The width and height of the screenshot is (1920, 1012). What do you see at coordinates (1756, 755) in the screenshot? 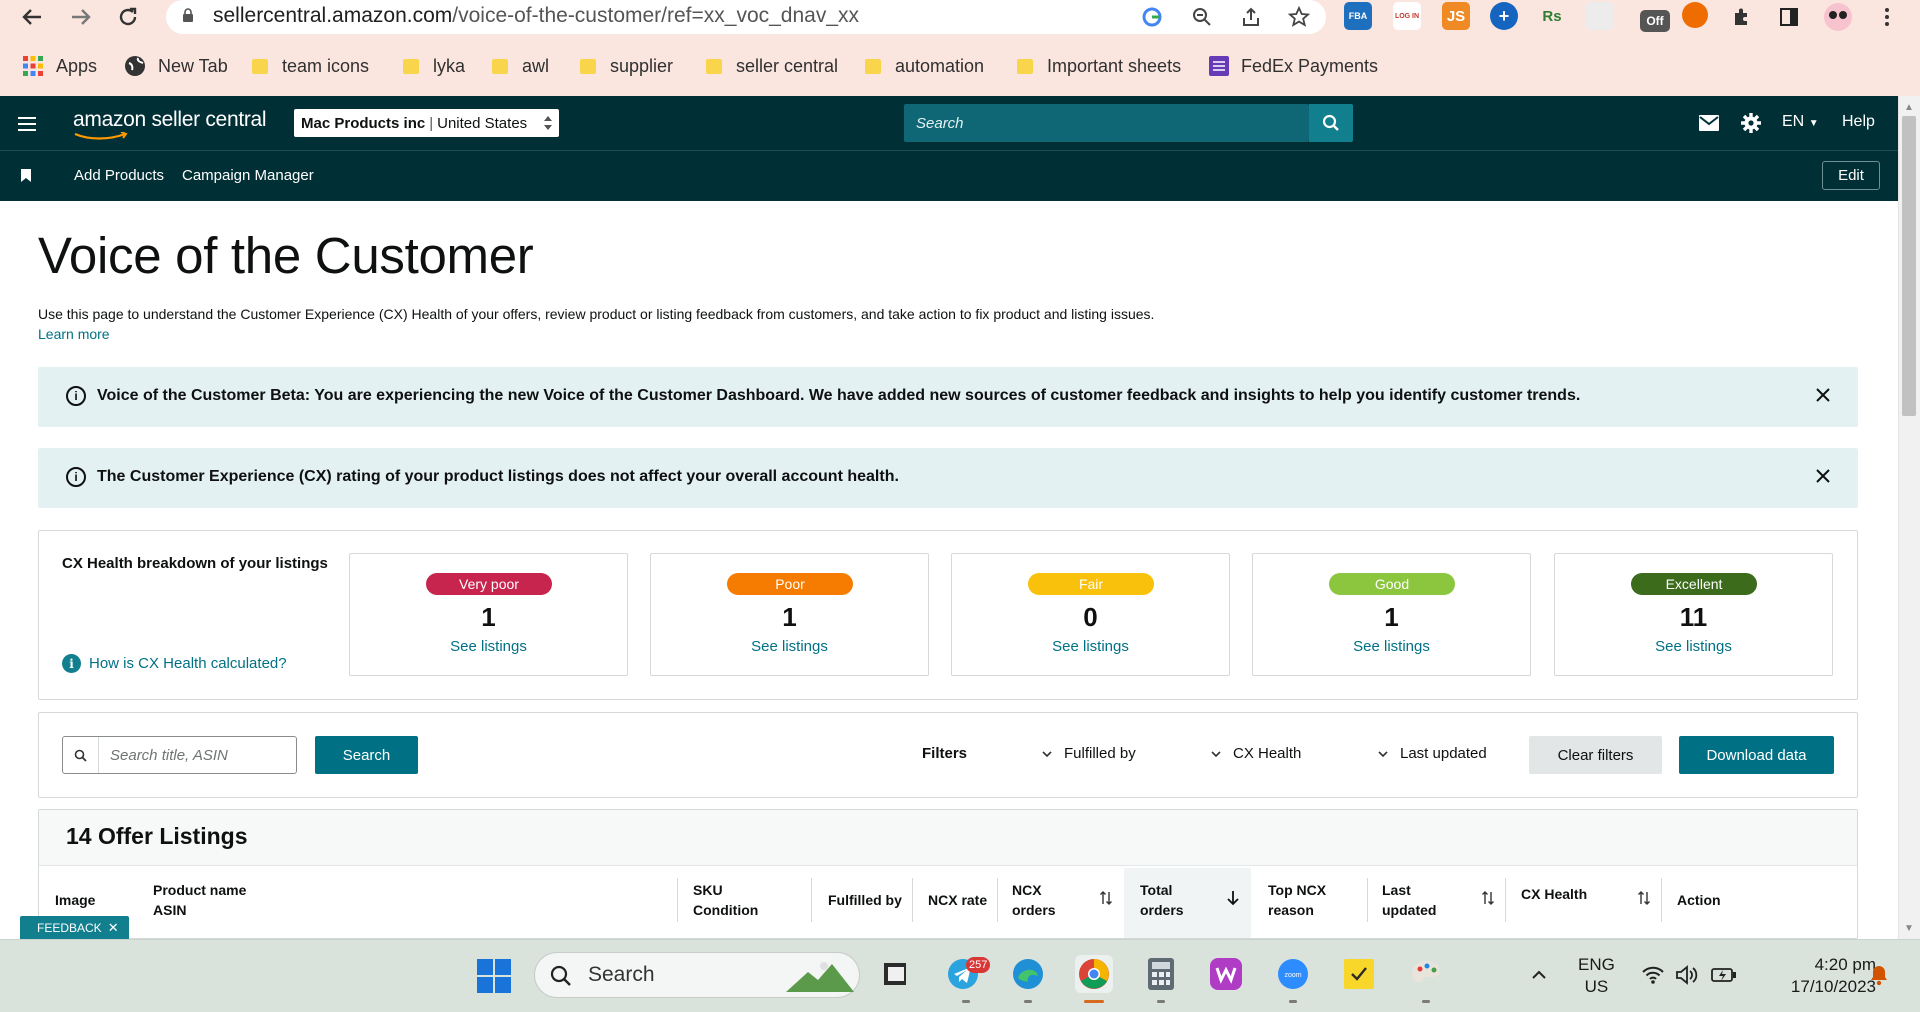
I see `download-data-button: Download data` at bounding box center [1756, 755].